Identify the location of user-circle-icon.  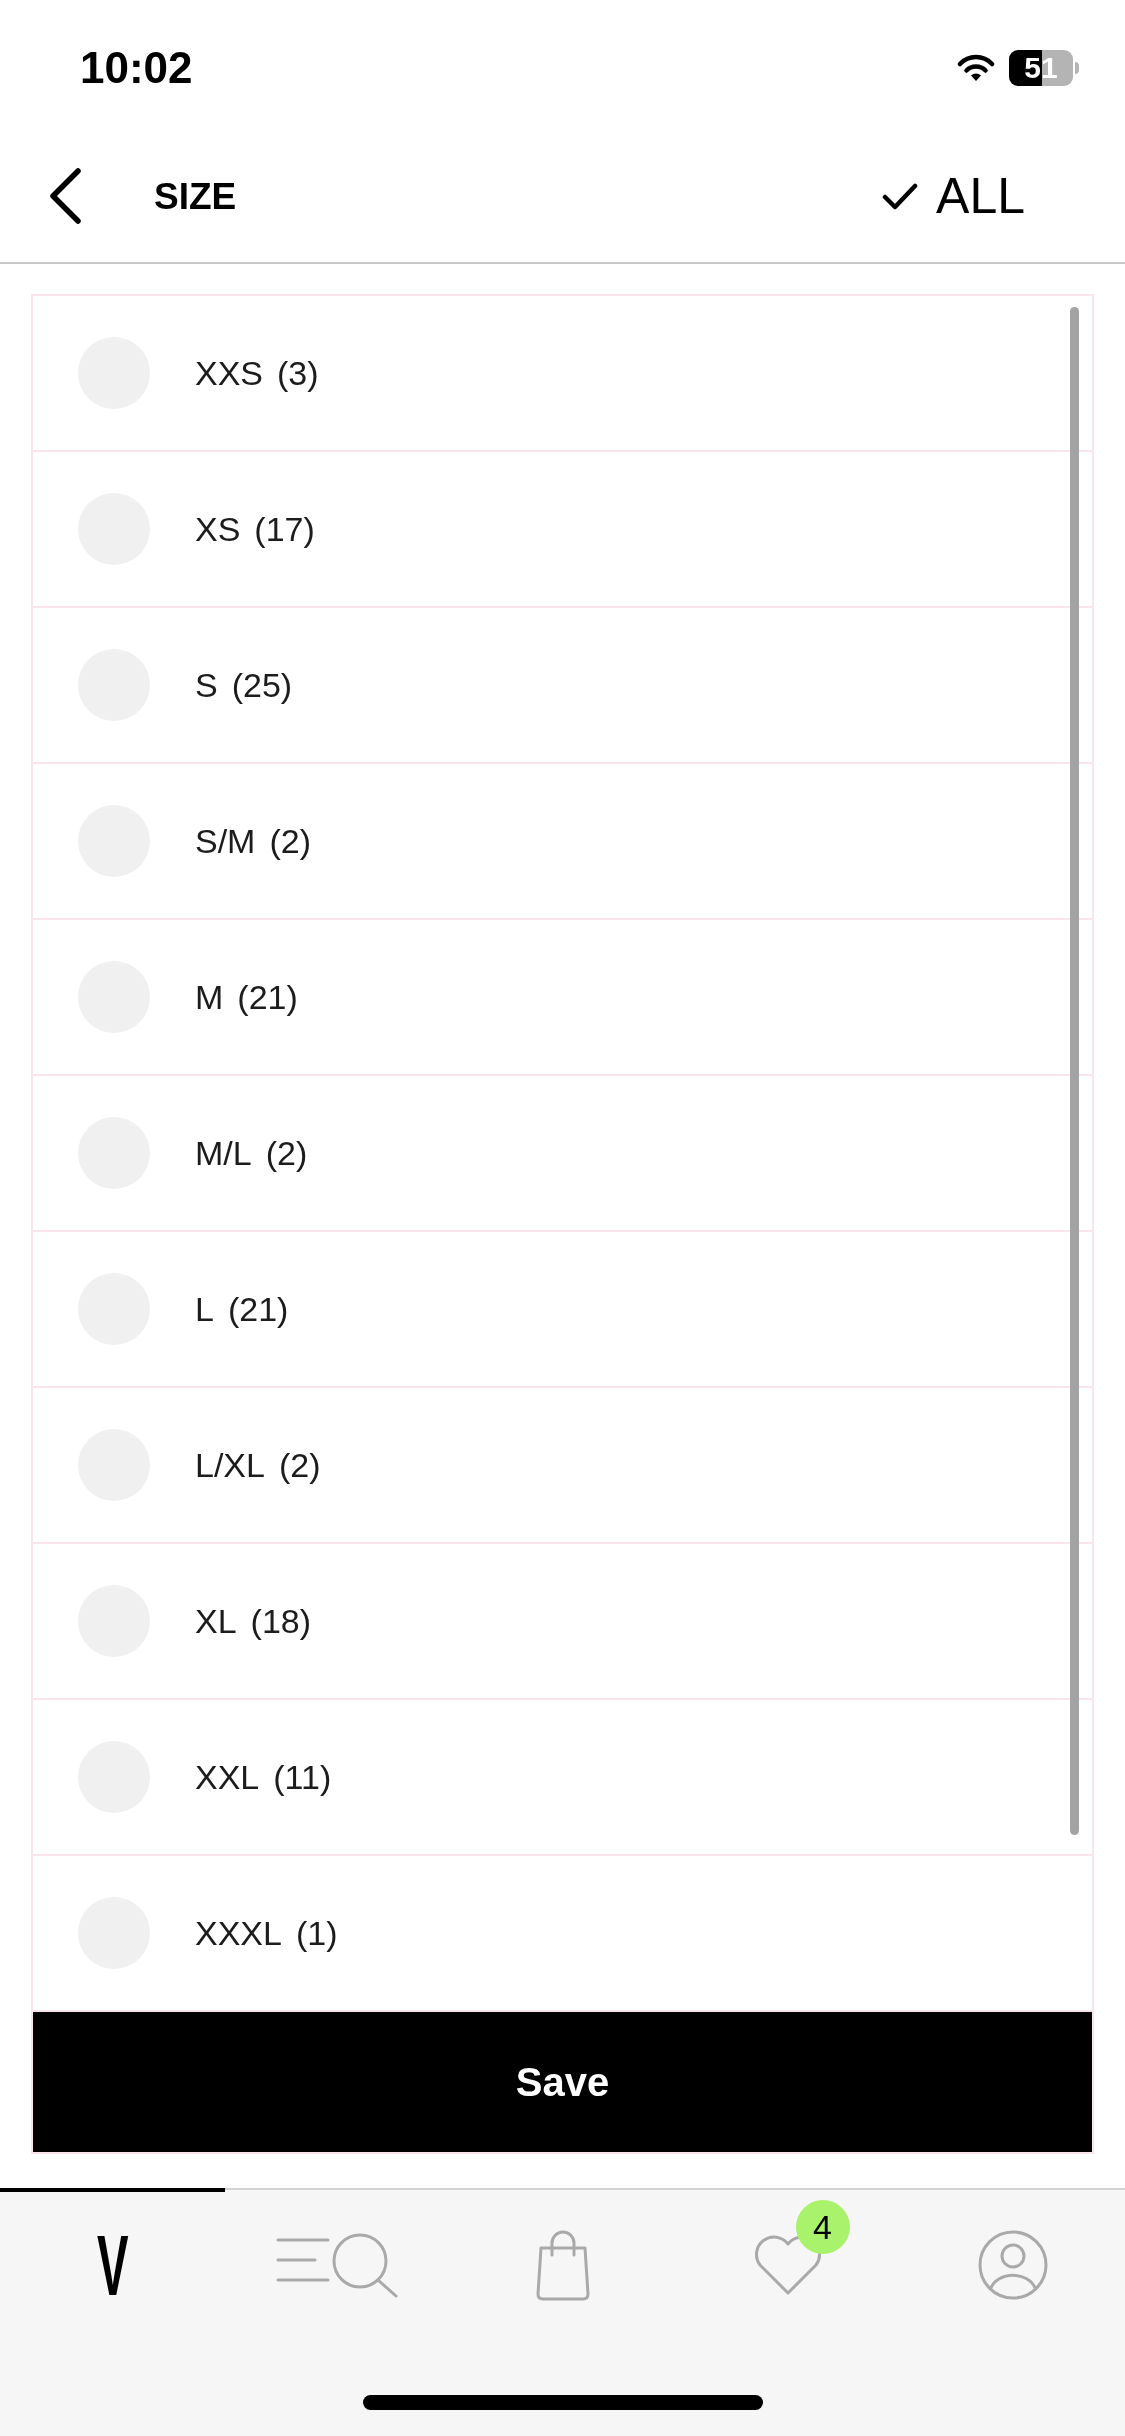
(1012, 2265).